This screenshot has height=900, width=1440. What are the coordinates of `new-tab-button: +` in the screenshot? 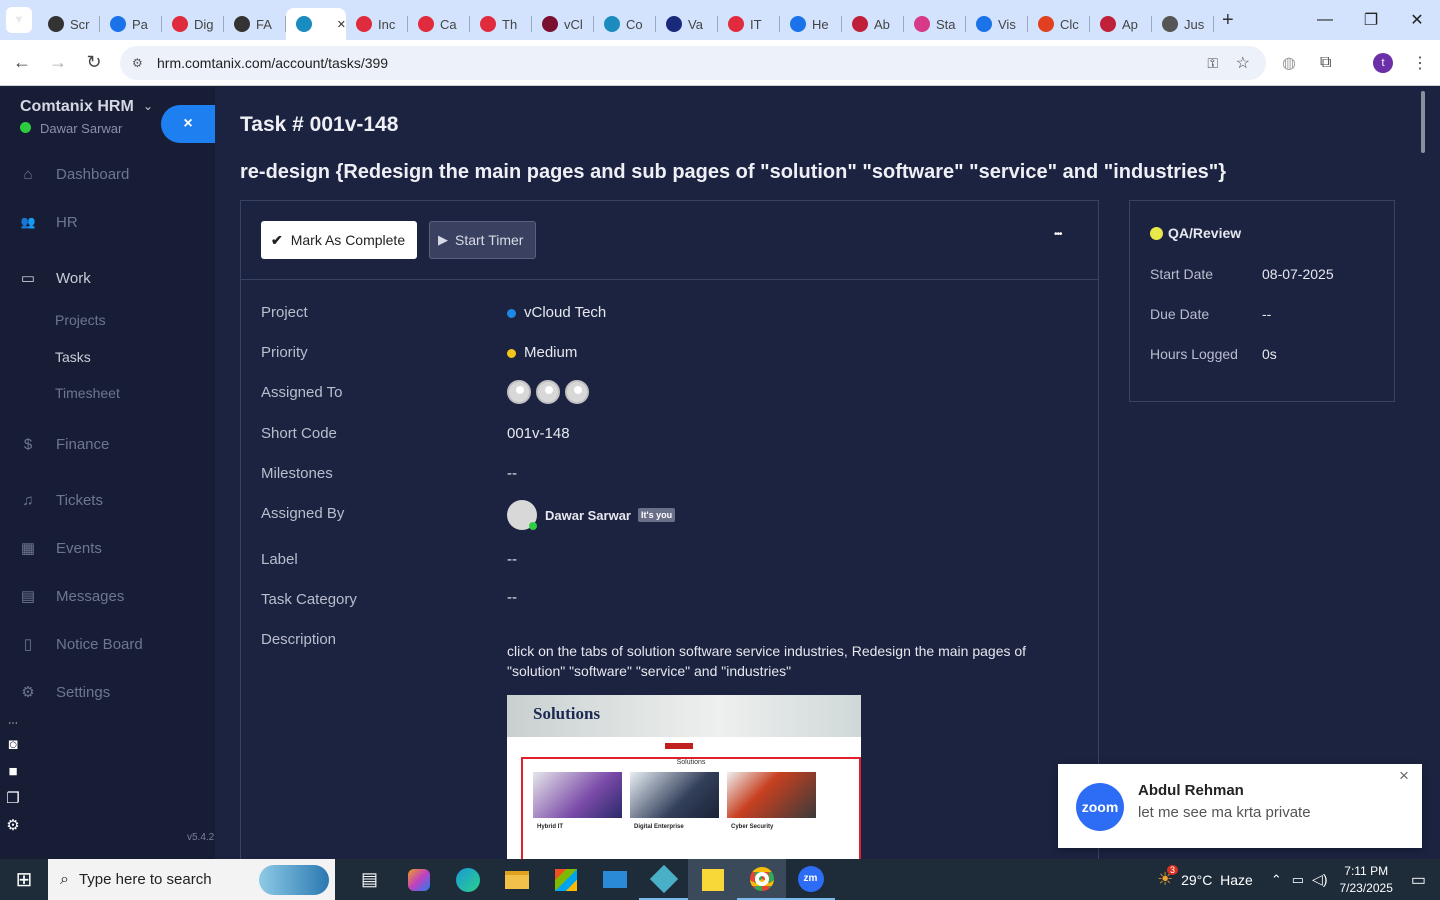 It's located at (1228, 20).